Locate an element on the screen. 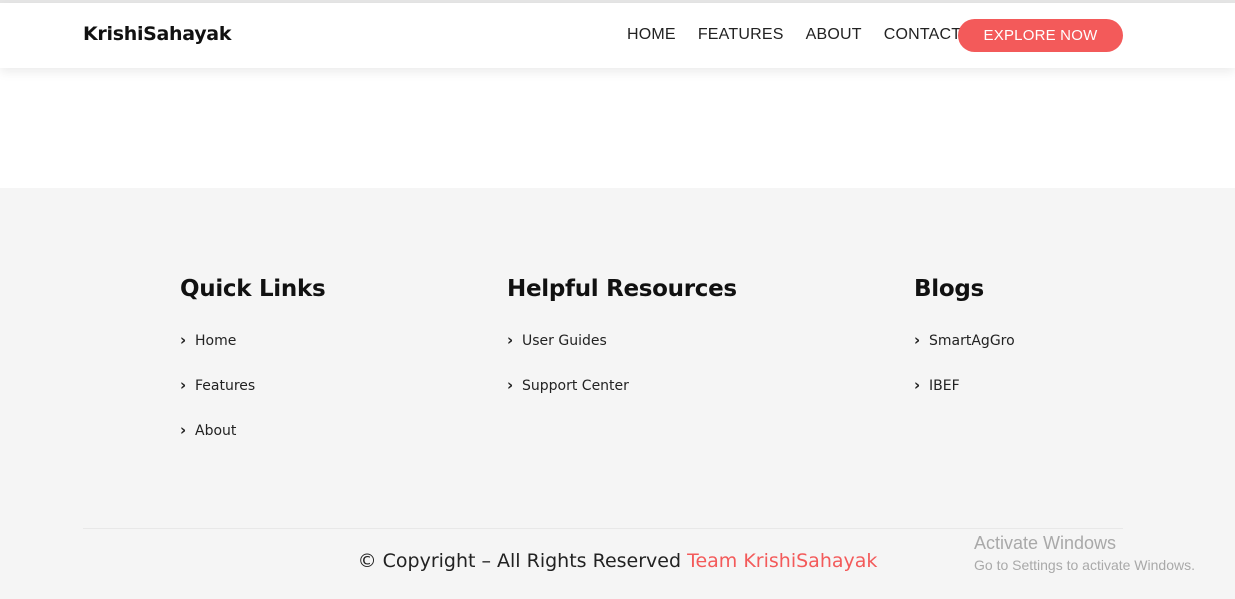  activate-windows-subtitle: Go to Settings to activate Windows. is located at coordinates (1084, 565).